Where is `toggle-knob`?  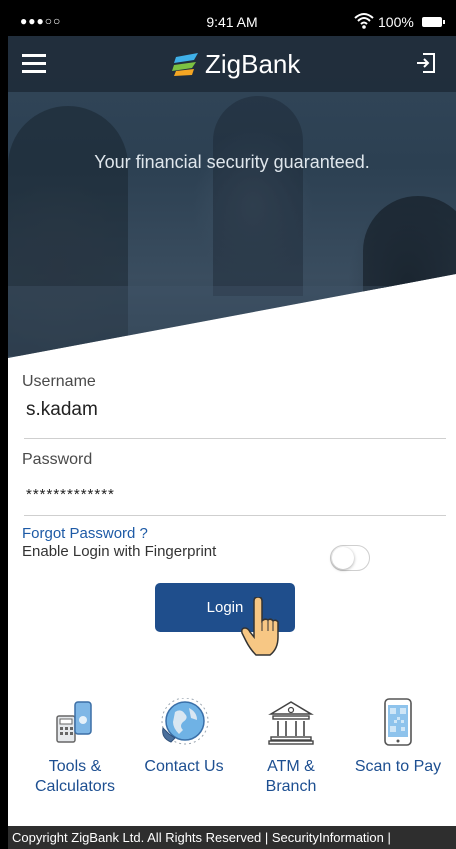 toggle-knob is located at coordinates (343, 558).